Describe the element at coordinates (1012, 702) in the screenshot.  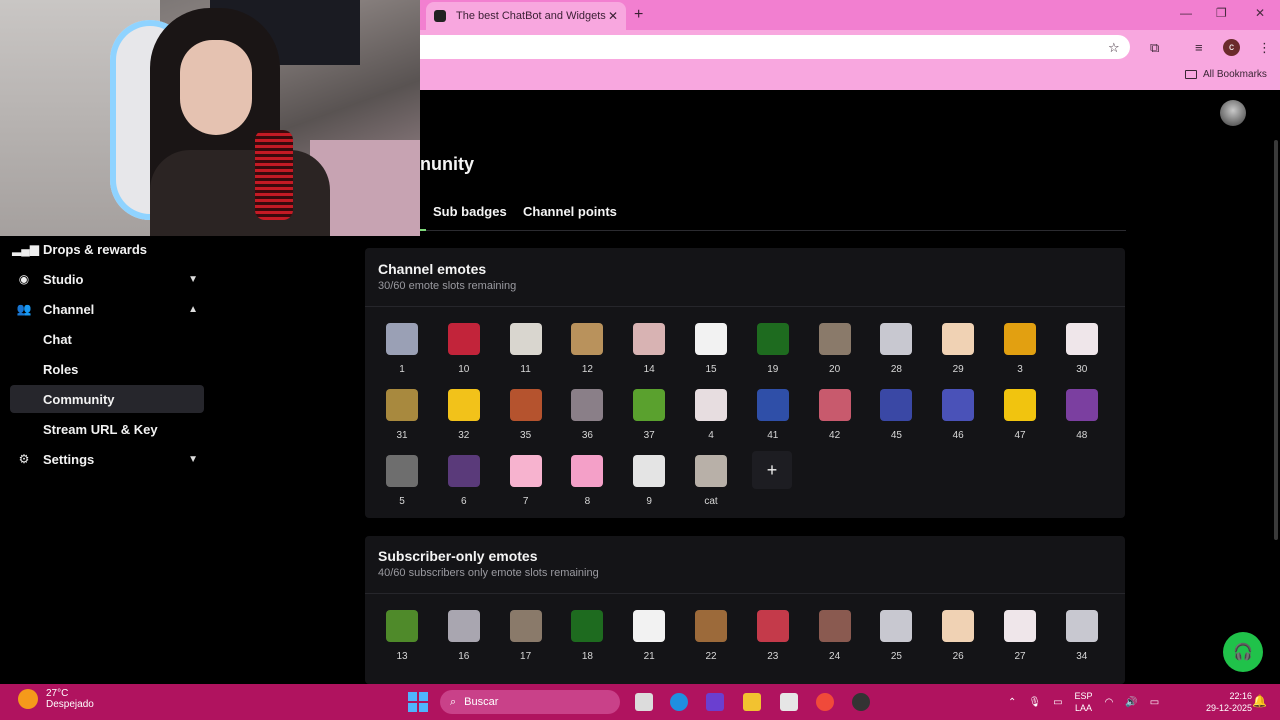
I see `chevron-up-icon: ⌃` at that location.